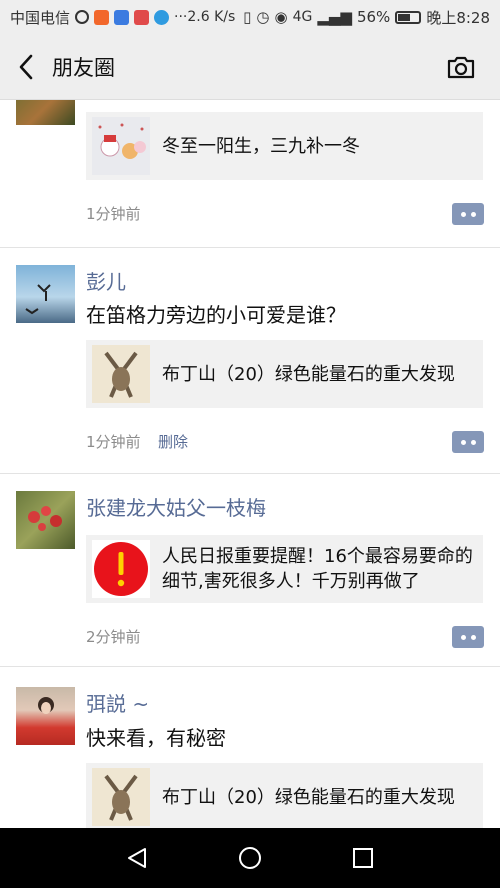  What do you see at coordinates (82, 17) in the screenshot?
I see `sync-icon` at bounding box center [82, 17].